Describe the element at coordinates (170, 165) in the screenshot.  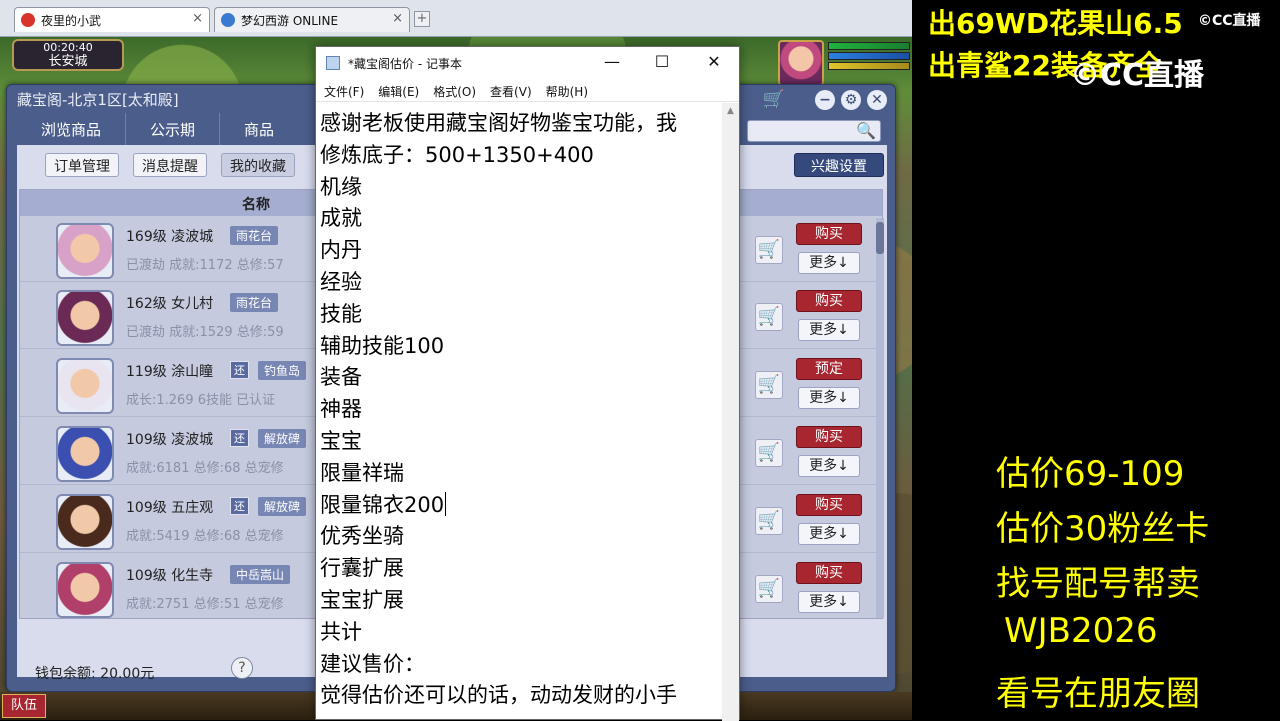
I see `message-remind-button: 消息提醒` at that location.